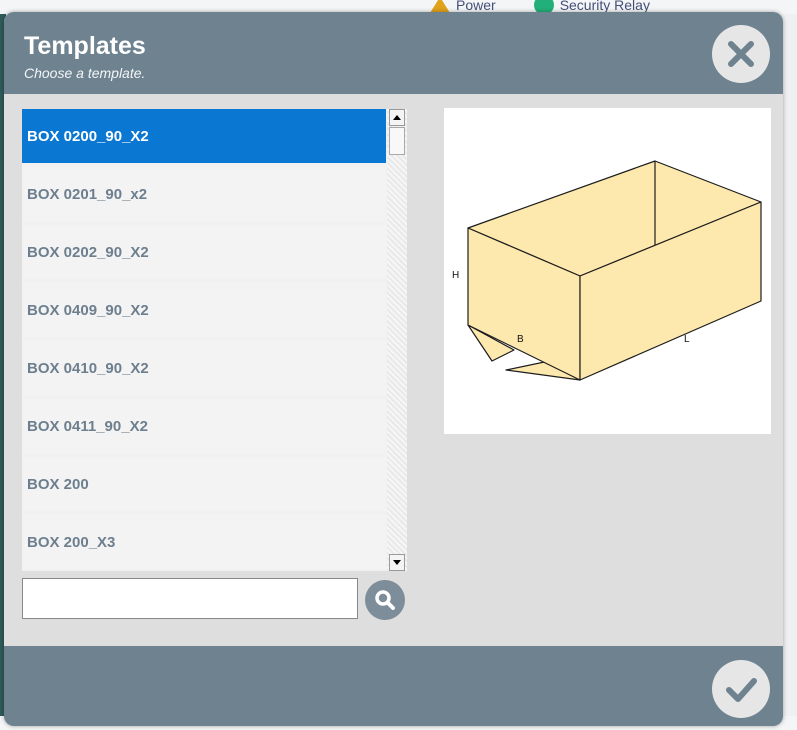 This screenshot has height=730, width=797. I want to click on box-preview-illustration: H B L, so click(607, 270).